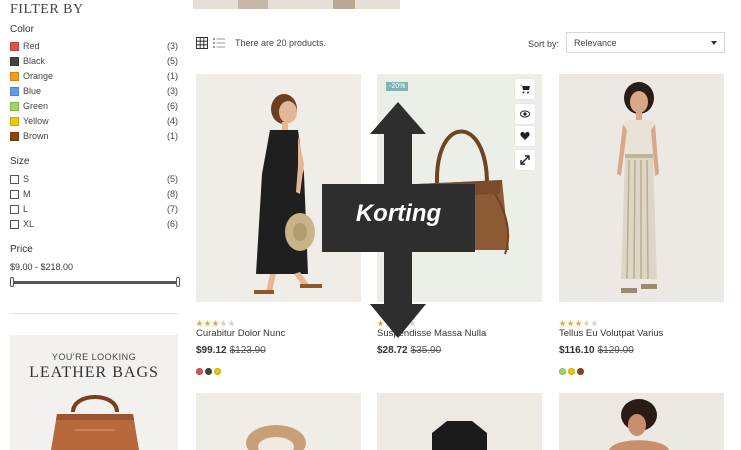  I want to click on color-filter-count: (6), so click(172, 106).